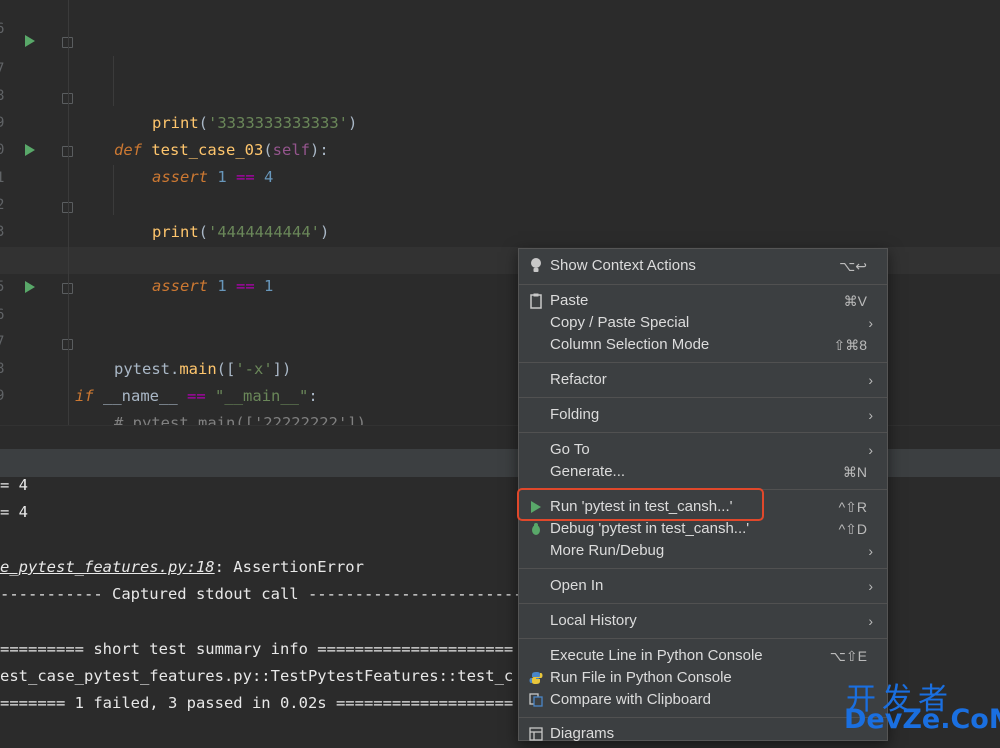  I want to click on debug-bug-icon, so click(536, 529).